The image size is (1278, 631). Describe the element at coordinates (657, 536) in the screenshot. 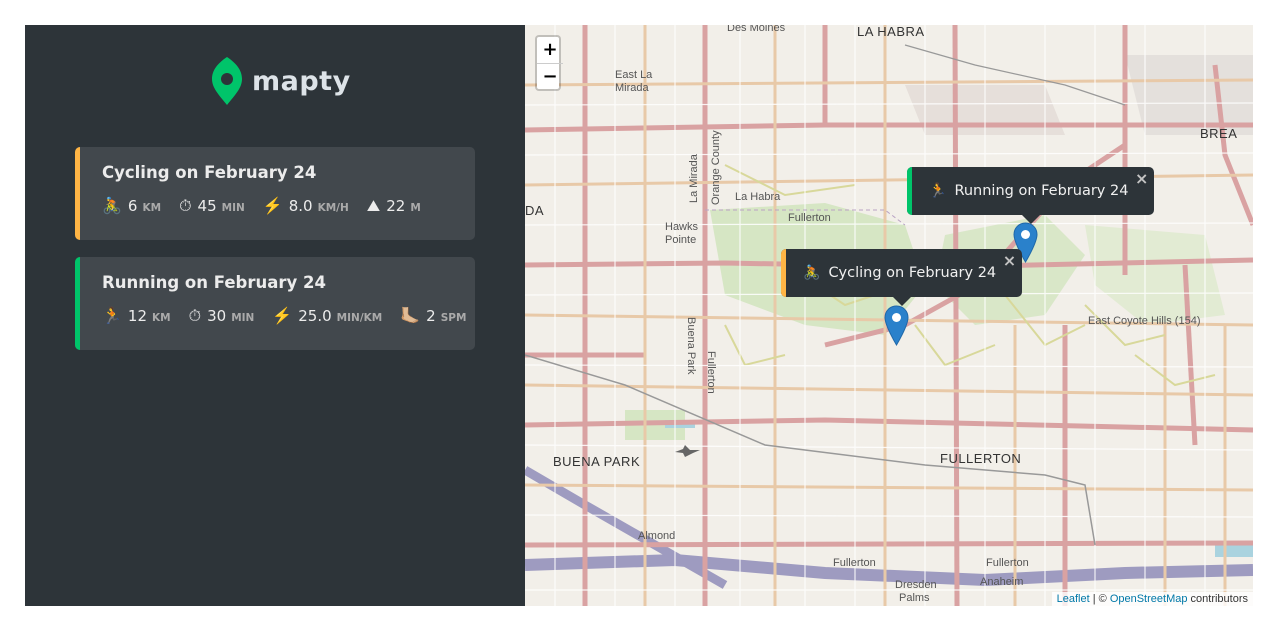

I see `map-label: Almond` at that location.